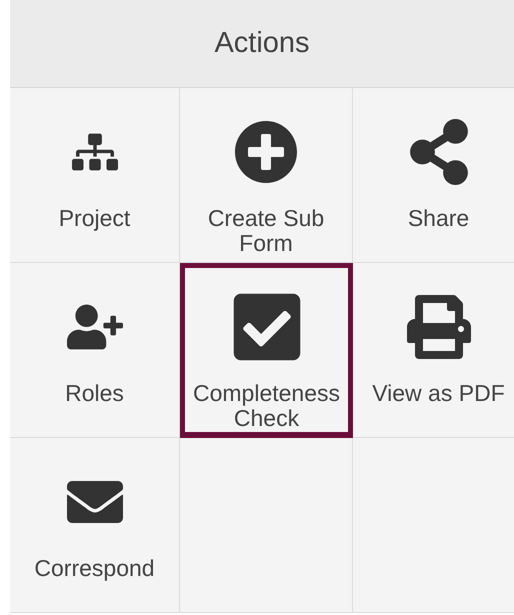 This screenshot has width=514, height=615. What do you see at coordinates (433, 175) in the screenshot?
I see `action-button: Share` at bounding box center [433, 175].